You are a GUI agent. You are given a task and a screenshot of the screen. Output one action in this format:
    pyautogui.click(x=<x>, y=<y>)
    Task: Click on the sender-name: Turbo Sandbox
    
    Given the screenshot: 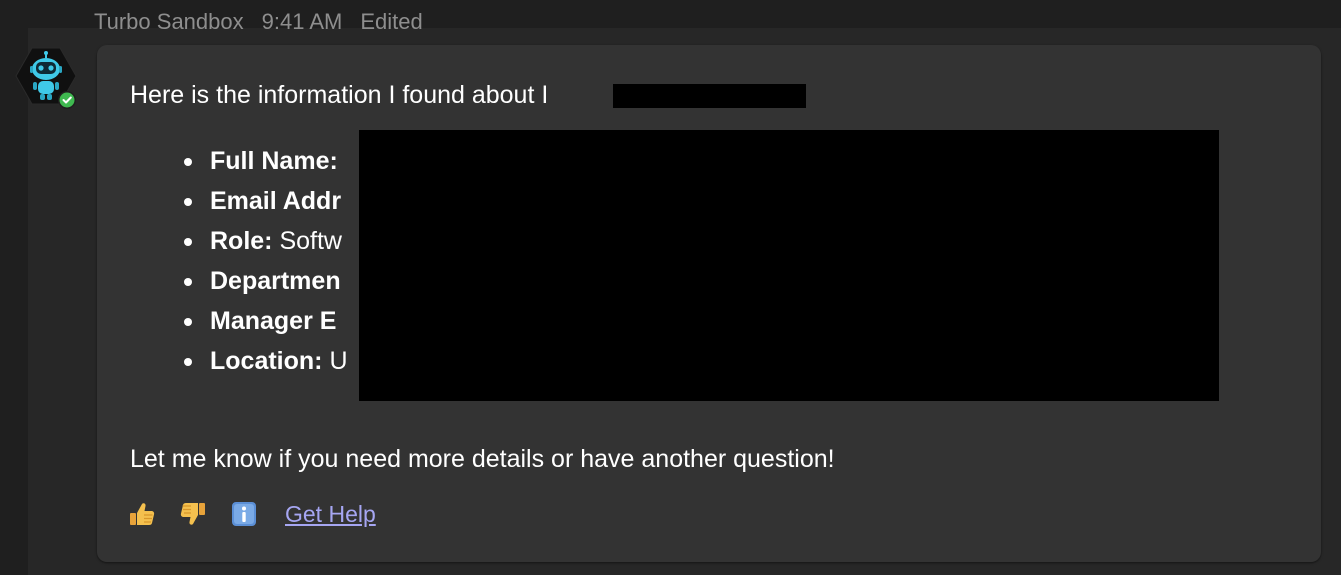 What is the action you would take?
    pyautogui.click(x=169, y=22)
    